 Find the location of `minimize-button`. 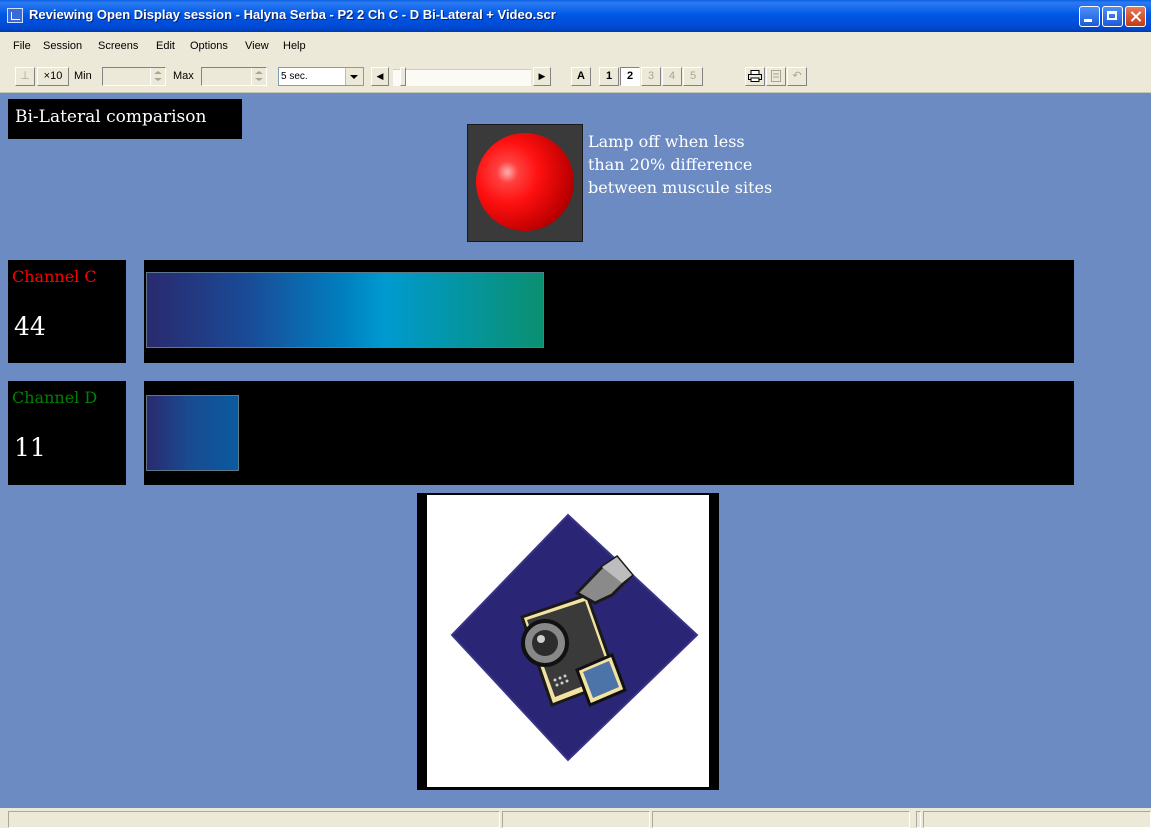

minimize-button is located at coordinates (1089, 16).